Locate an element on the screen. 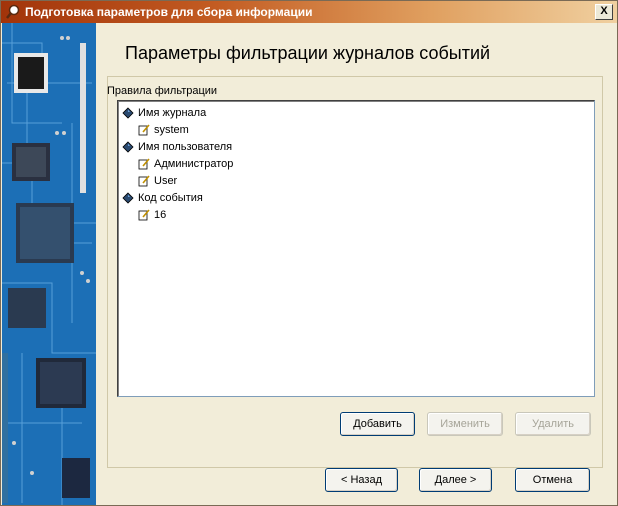  tree-leaf-label: system is located at coordinates (171, 130).